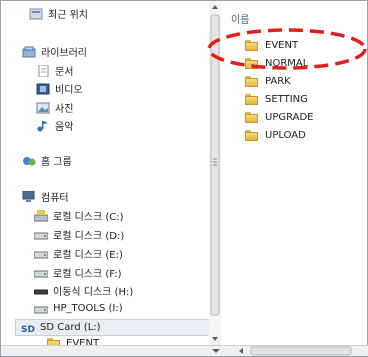 This screenshot has width=368, height=357. I want to click on folder-item-park: PARK, so click(268, 81).